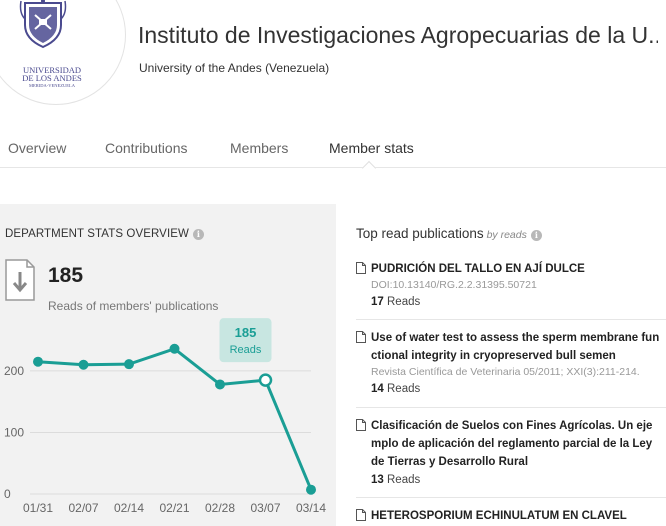 This screenshot has height=526, width=666. What do you see at coordinates (146, 148) in the screenshot?
I see `tab-contributions: Contributions` at bounding box center [146, 148].